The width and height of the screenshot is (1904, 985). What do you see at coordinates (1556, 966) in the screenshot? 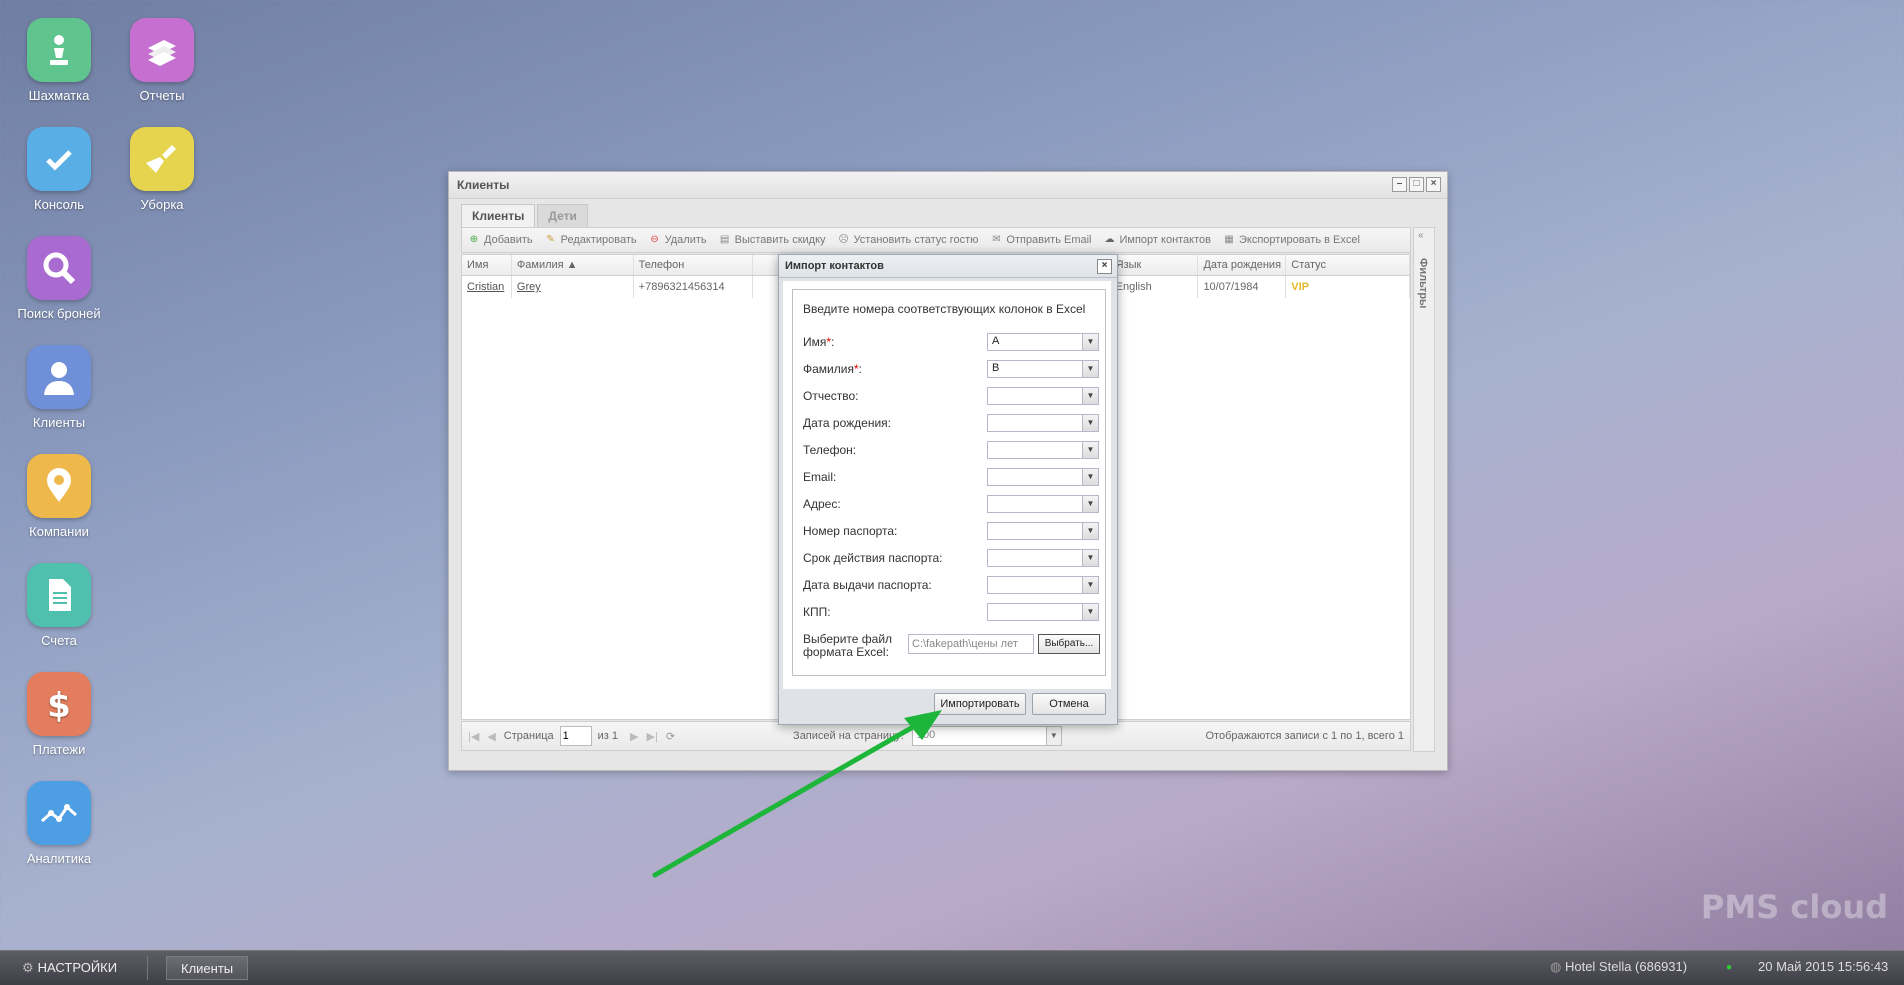
I see `globe-icon: ◍` at bounding box center [1556, 966].